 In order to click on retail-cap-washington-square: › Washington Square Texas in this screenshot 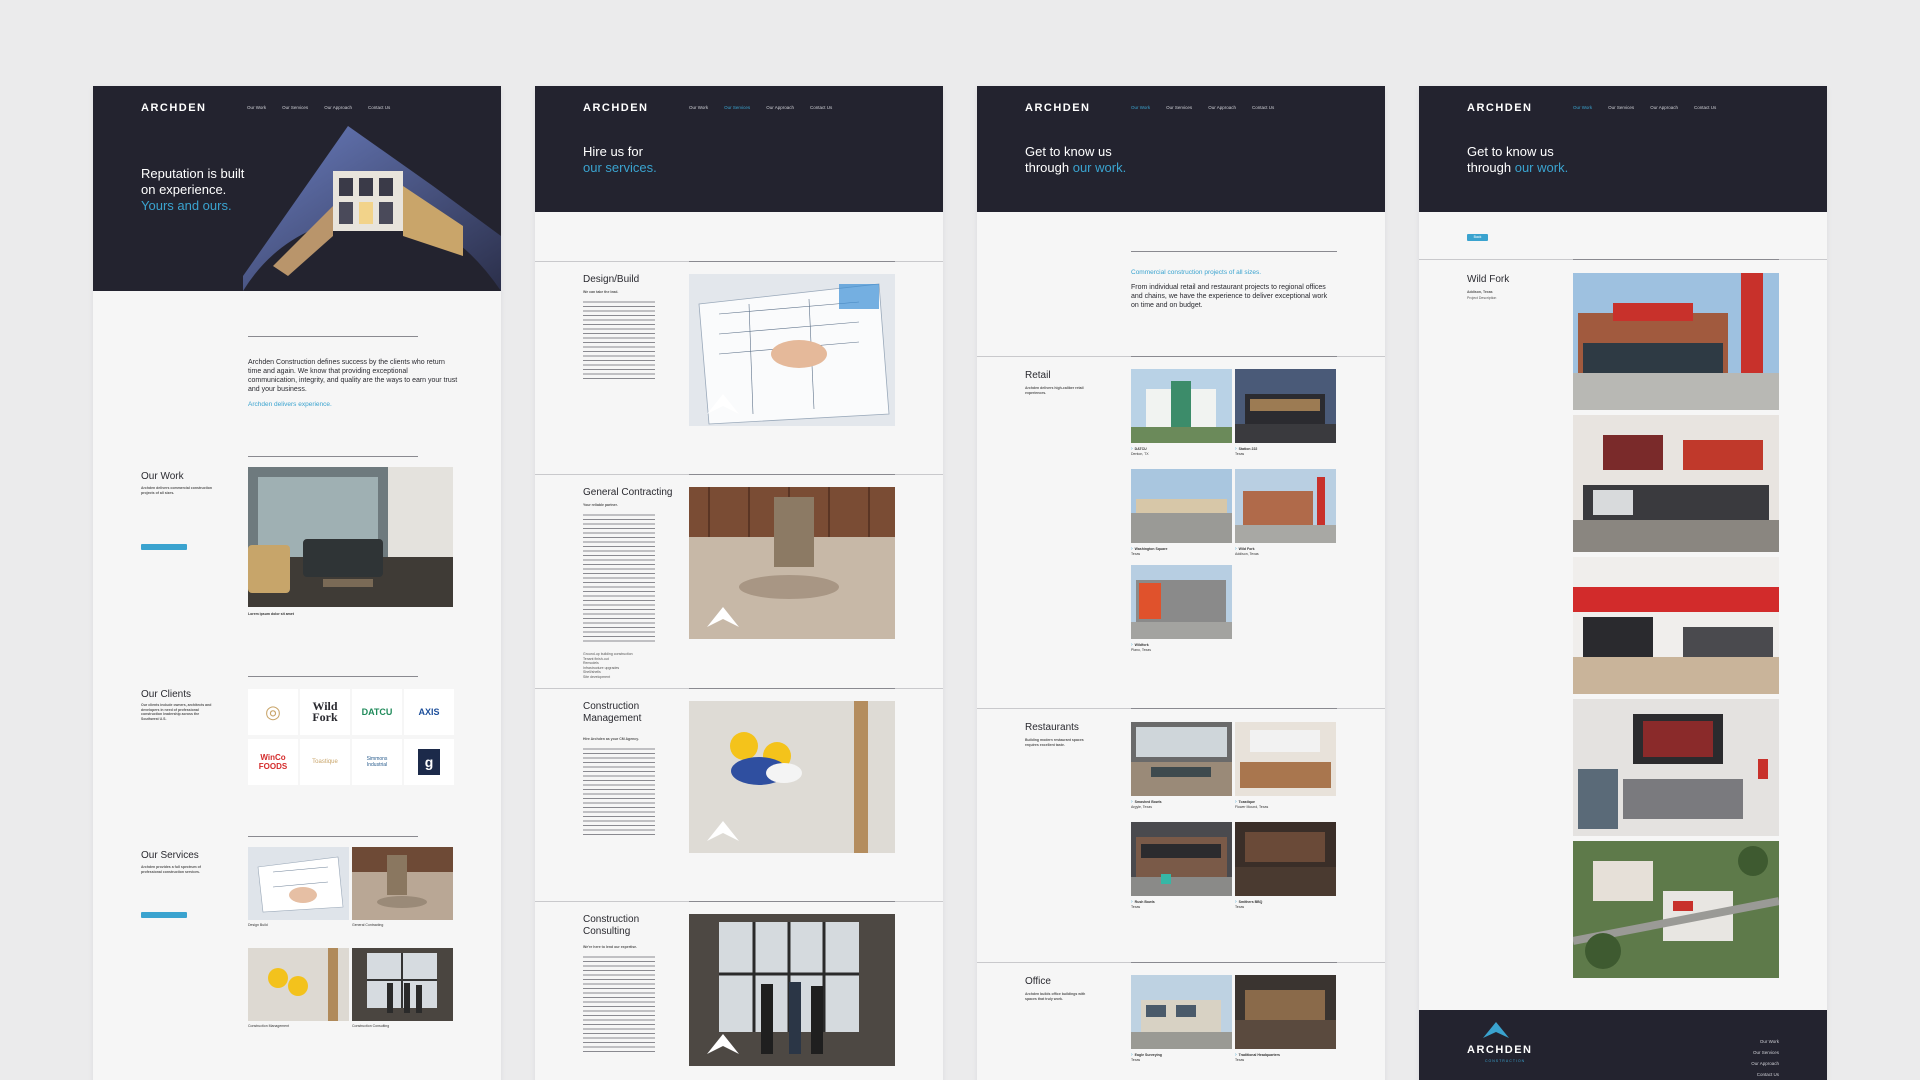, I will do `click(1149, 551)`.